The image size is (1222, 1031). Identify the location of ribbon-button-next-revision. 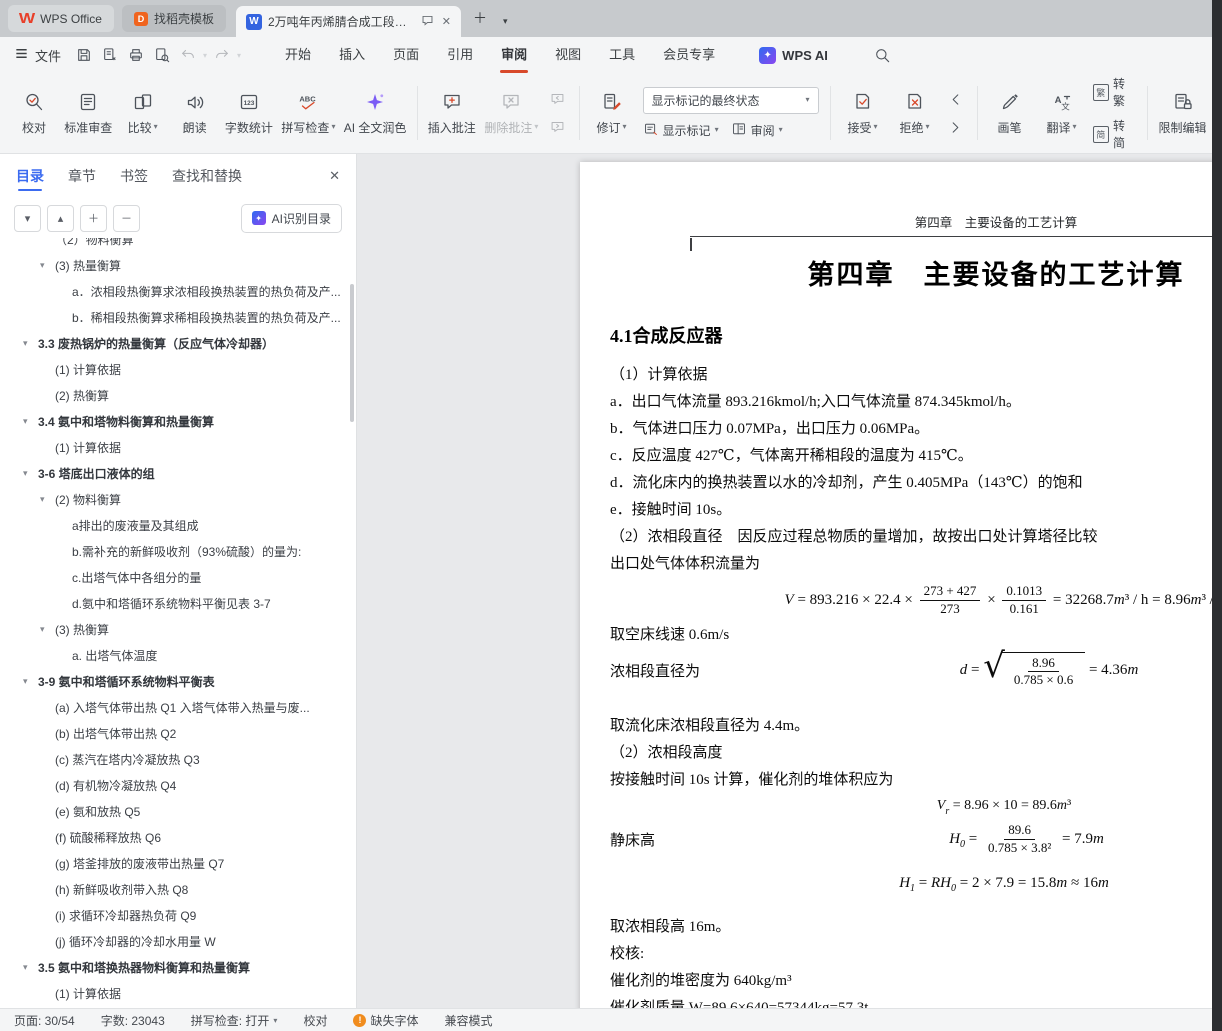
(956, 127).